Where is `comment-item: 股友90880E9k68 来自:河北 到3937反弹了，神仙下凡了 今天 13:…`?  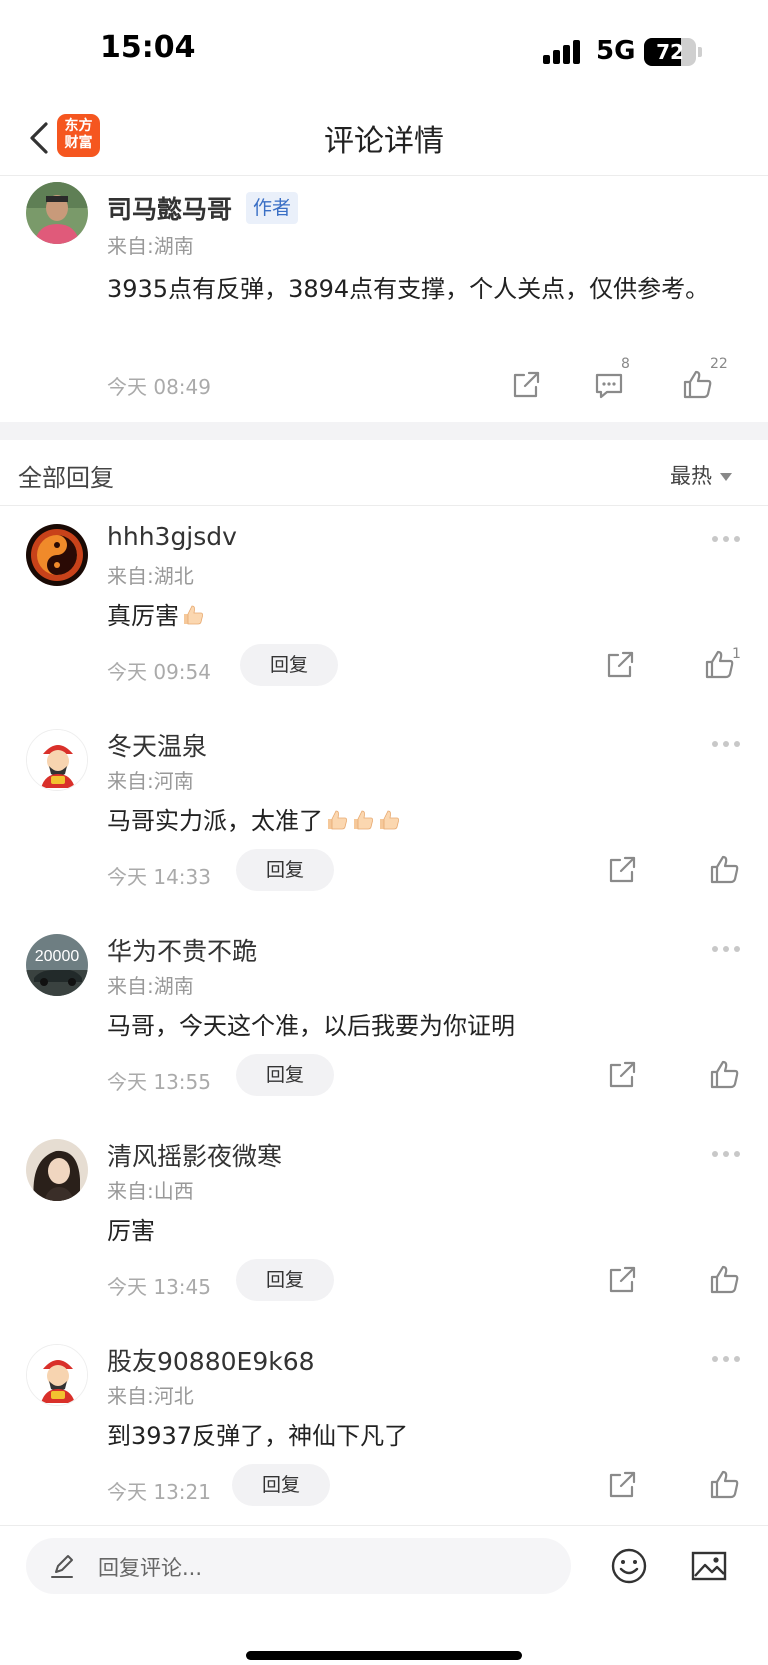
comment-item: 股友90880E9k68 来自:河北 到3937反弹了，神仙下凡了 今天 13:… is located at coordinates (384, 1428).